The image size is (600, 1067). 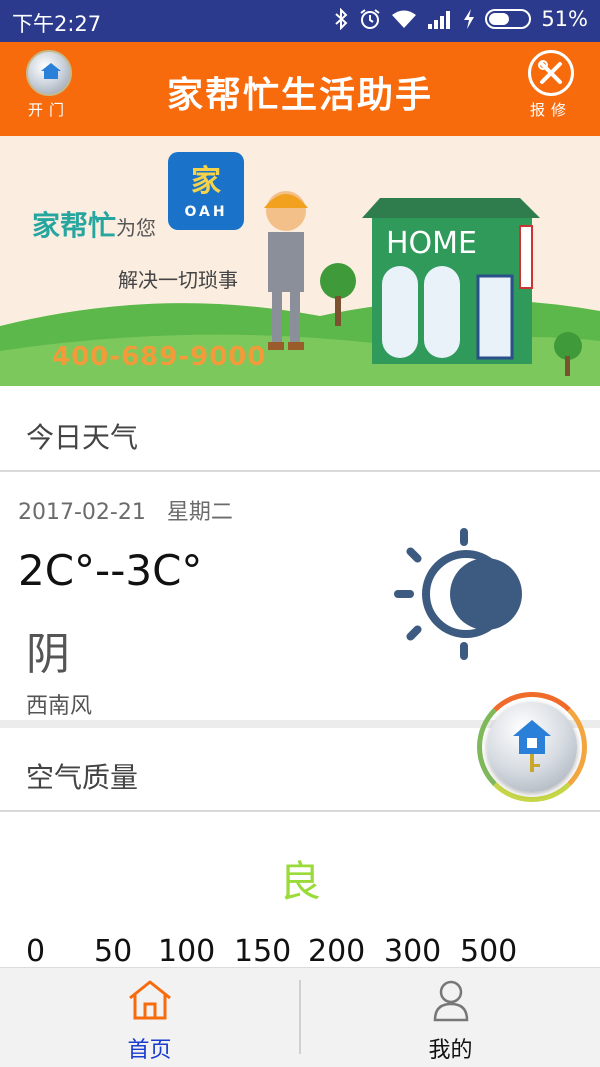 What do you see at coordinates (82, 777) in the screenshot?
I see `air-quality-section-title: 空气质量` at bounding box center [82, 777].